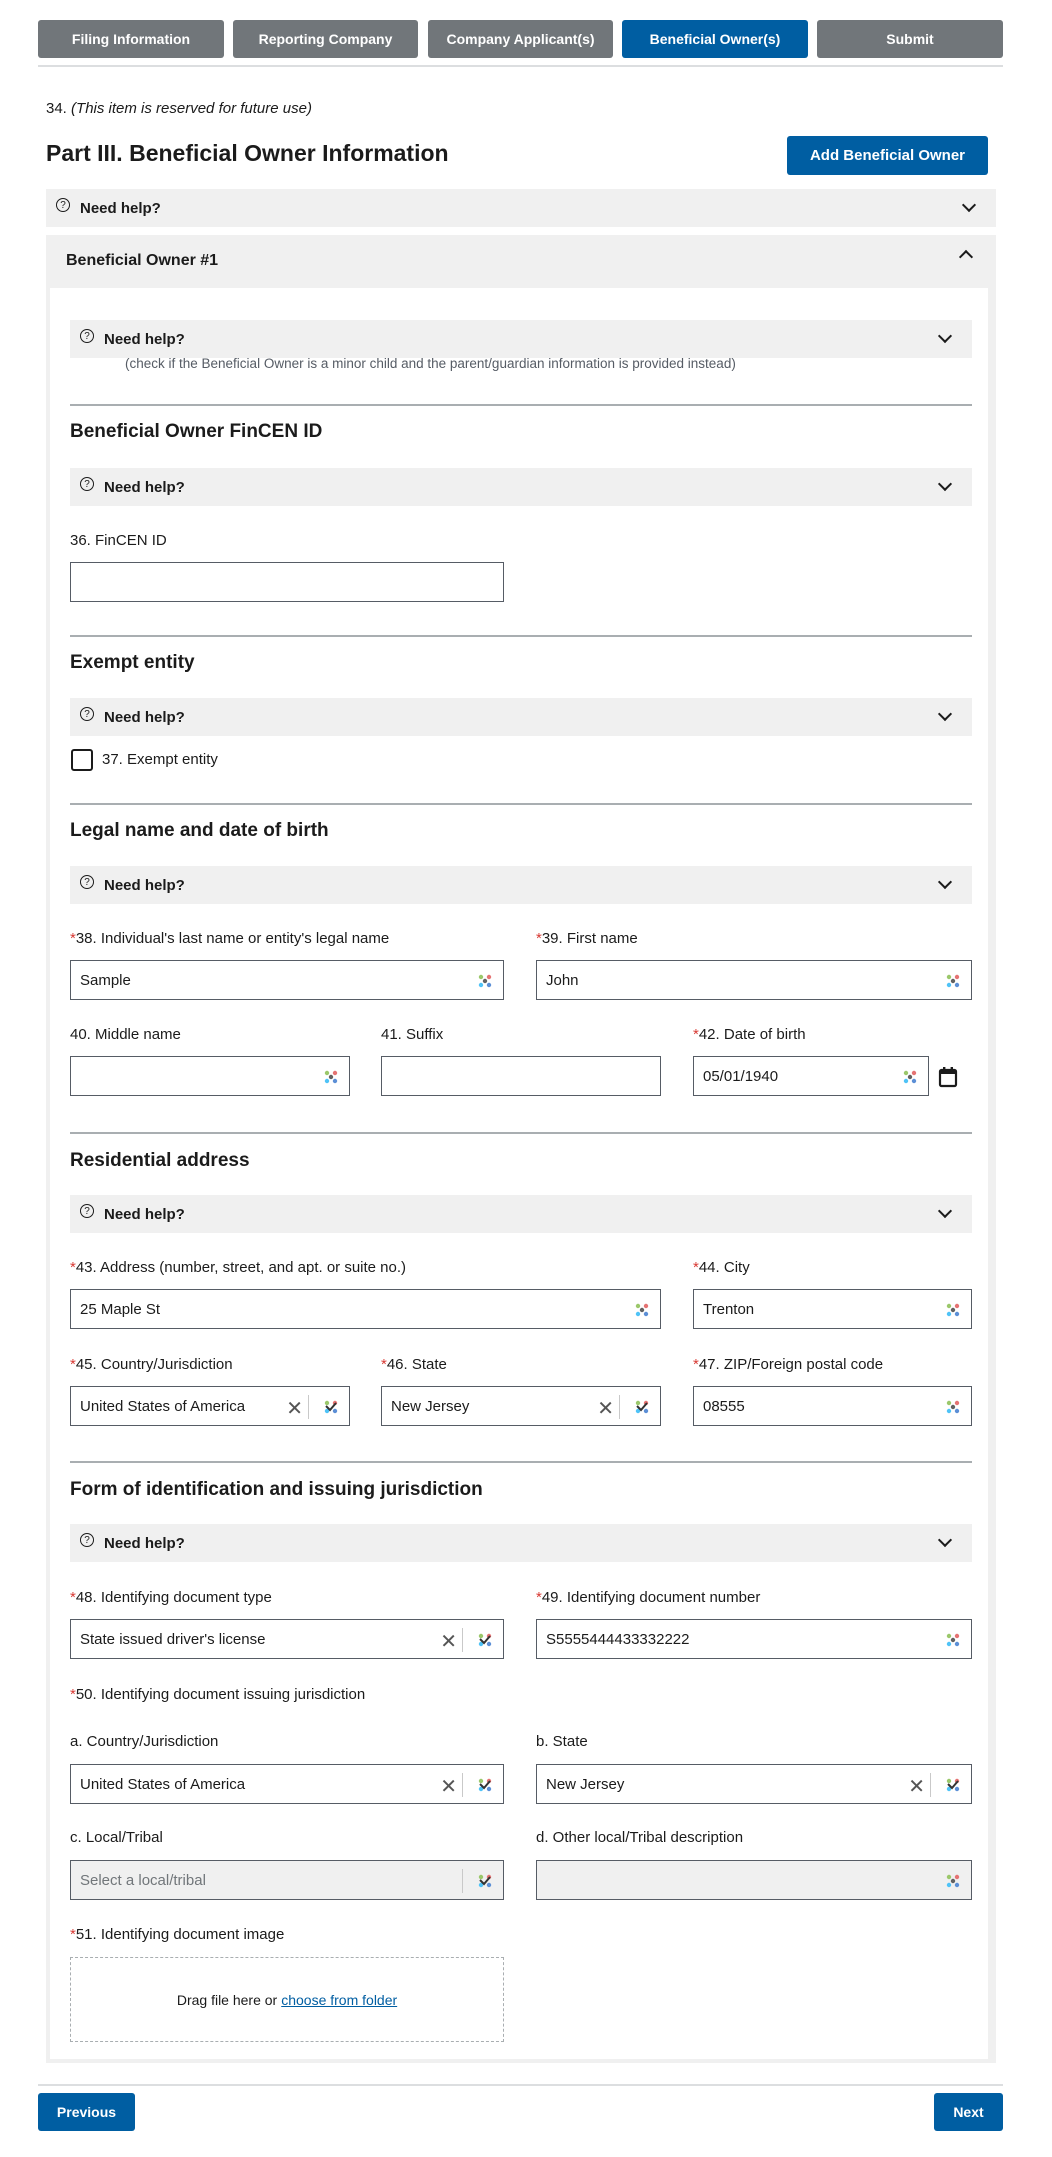 This screenshot has height=2157, width=1052. I want to click on tab-label: Company Applicant(s), so click(520, 39).